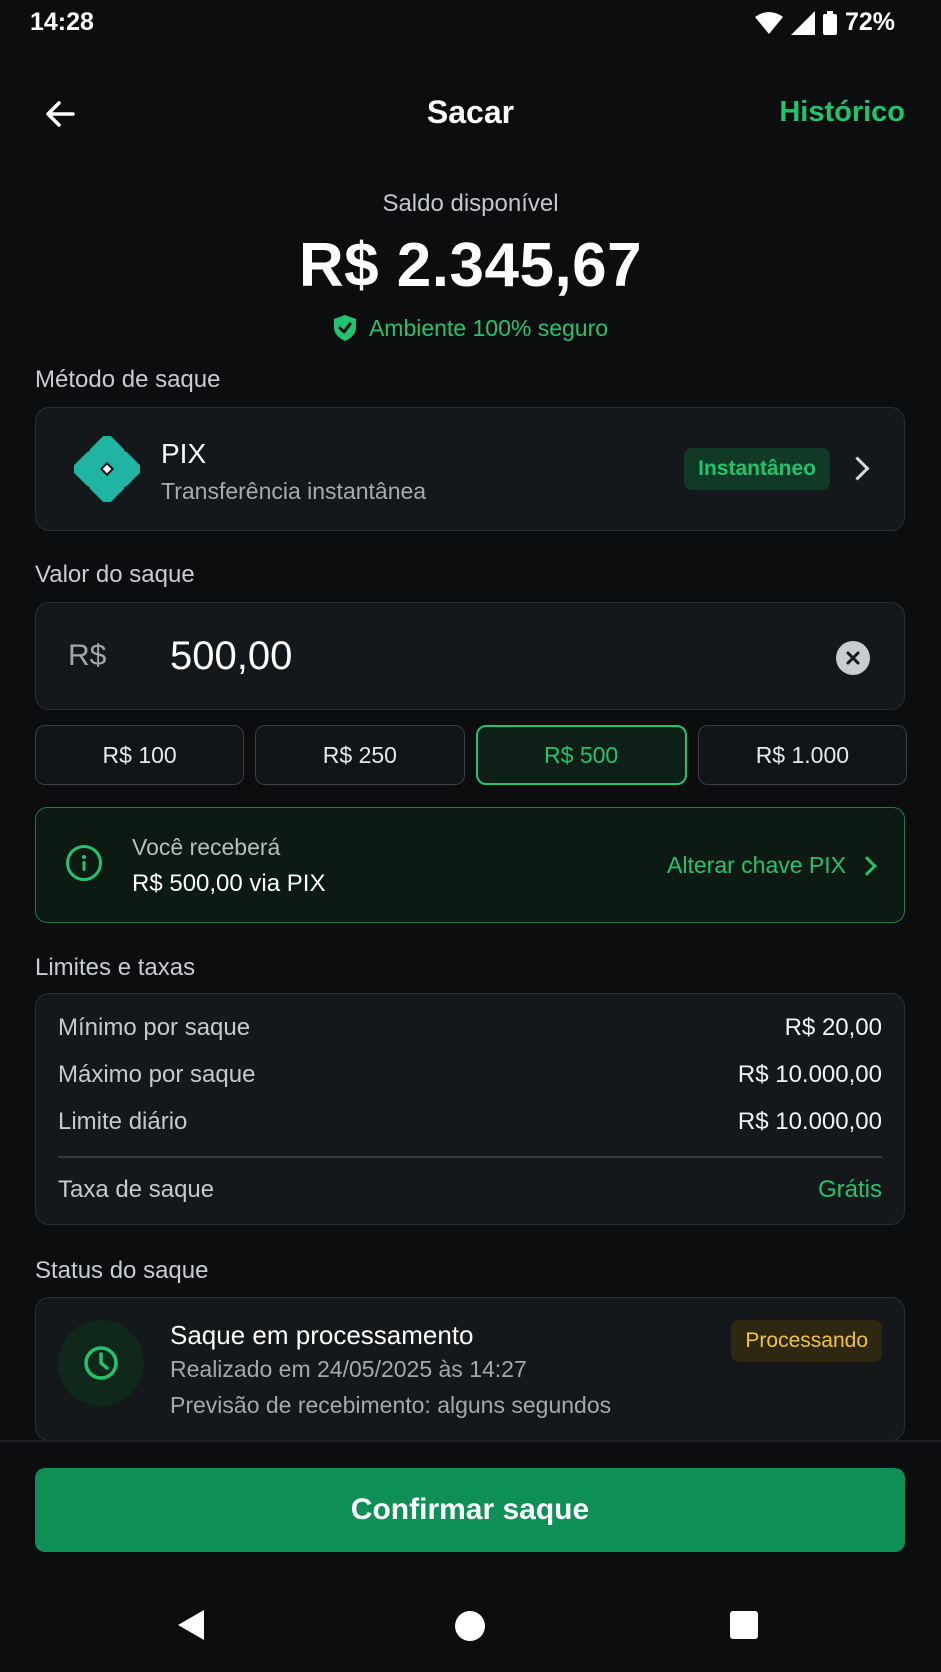 Image resolution: width=941 pixels, height=1672 pixels. What do you see at coordinates (802, 22) in the screenshot?
I see `signal-icon` at bounding box center [802, 22].